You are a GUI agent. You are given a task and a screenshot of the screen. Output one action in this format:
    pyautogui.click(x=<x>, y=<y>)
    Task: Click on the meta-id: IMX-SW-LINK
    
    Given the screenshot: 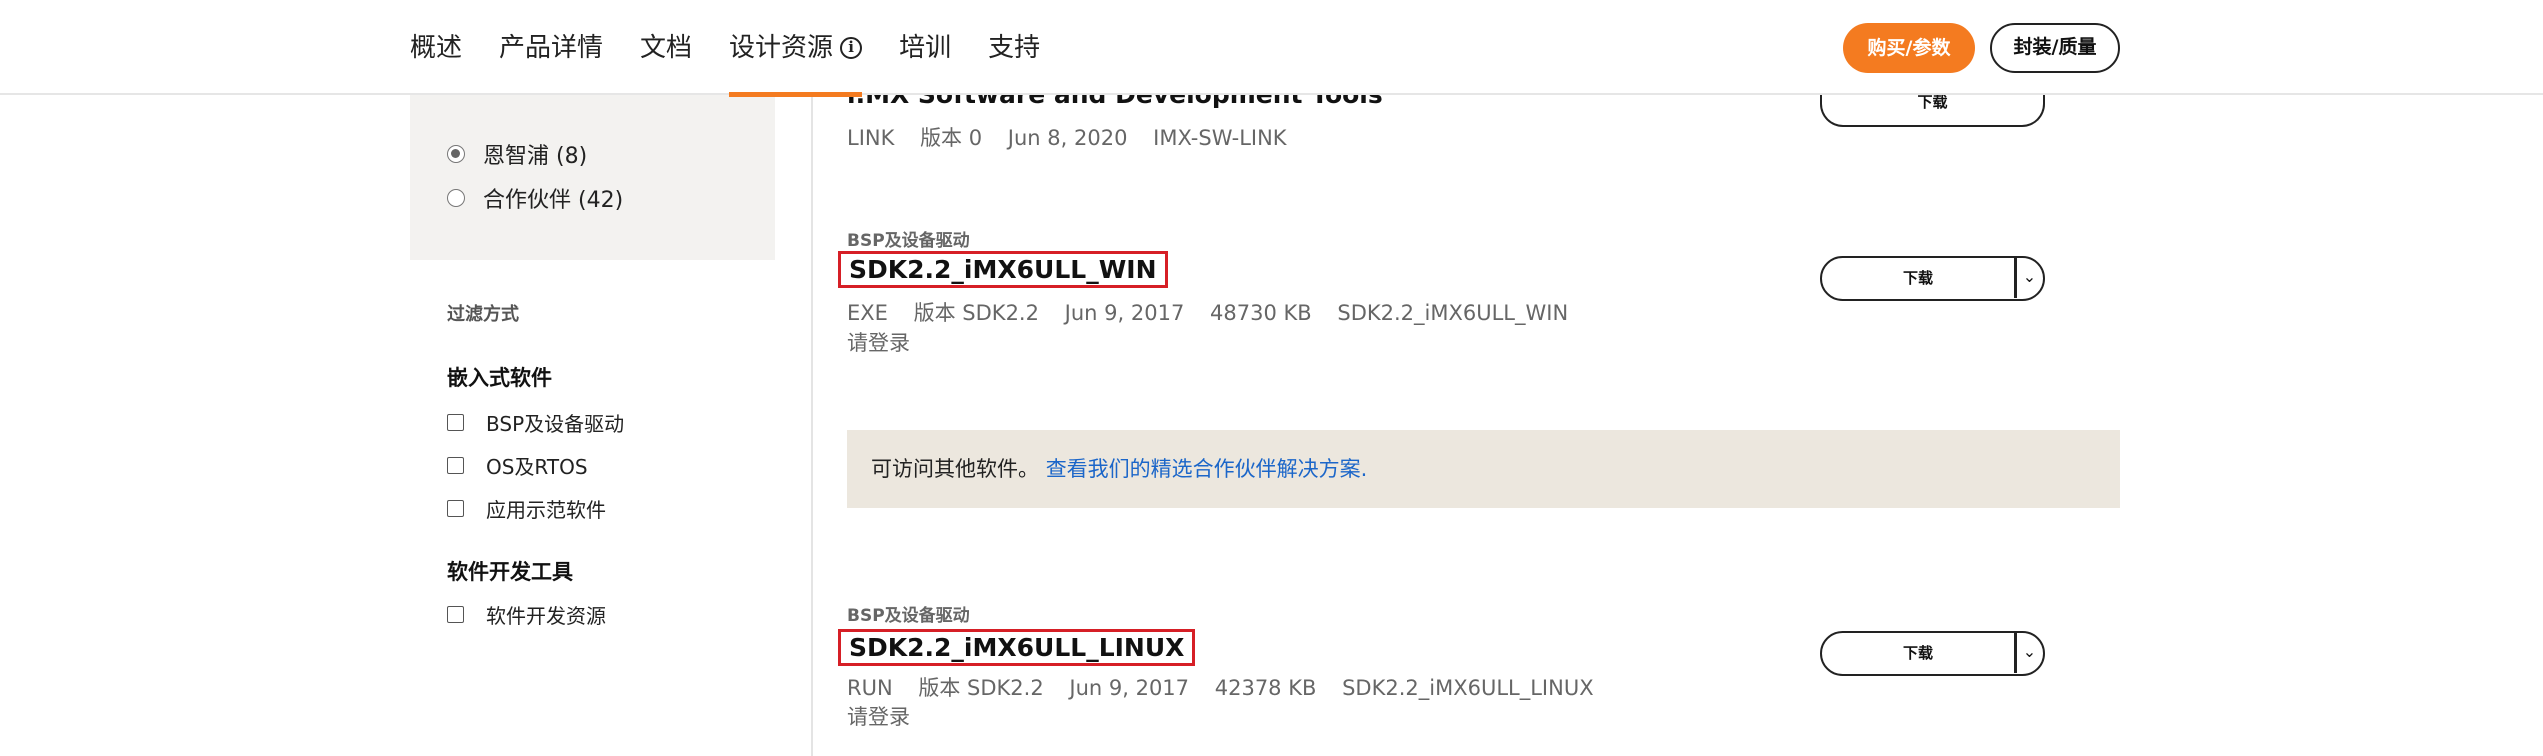 What is the action you would take?
    pyautogui.click(x=1220, y=138)
    